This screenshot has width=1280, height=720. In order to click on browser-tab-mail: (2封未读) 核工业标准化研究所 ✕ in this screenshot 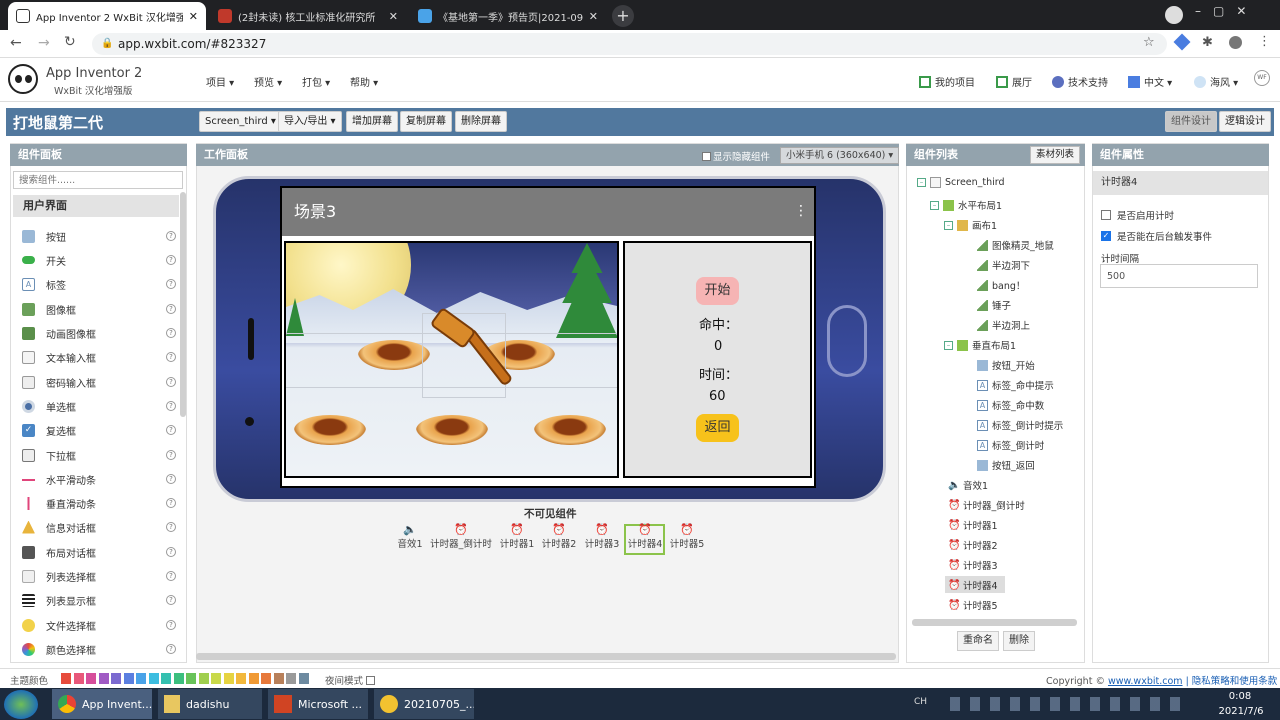, I will do `click(308, 16)`.